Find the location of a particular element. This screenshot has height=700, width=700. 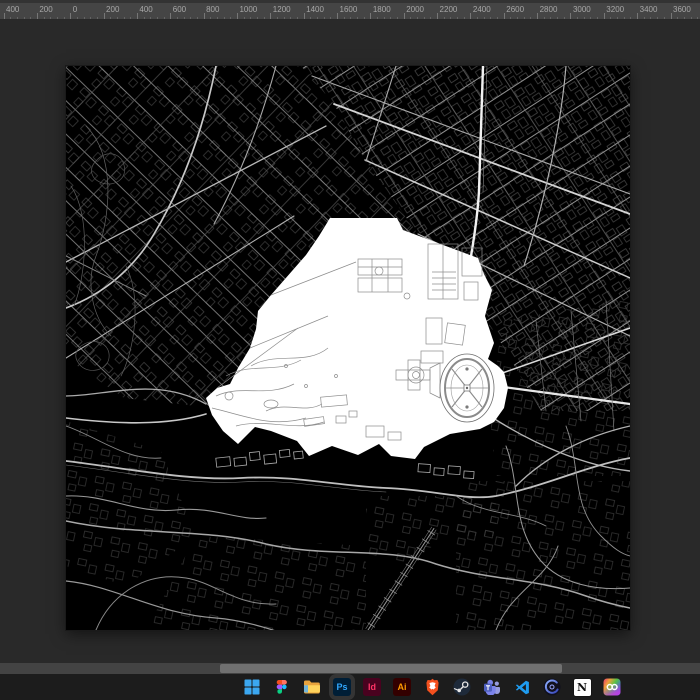

taskbar-button-notion: N is located at coordinates (582, 687).